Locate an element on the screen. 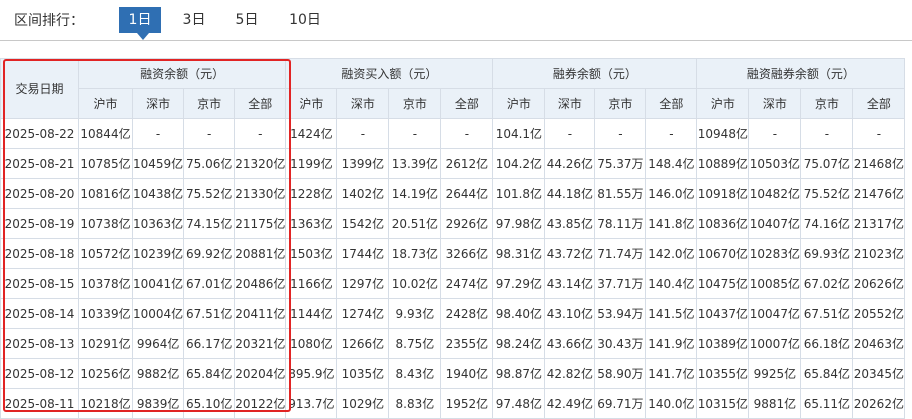 The width and height of the screenshot is (912, 419). value-cell: 44.26亿 is located at coordinates (570, 163).